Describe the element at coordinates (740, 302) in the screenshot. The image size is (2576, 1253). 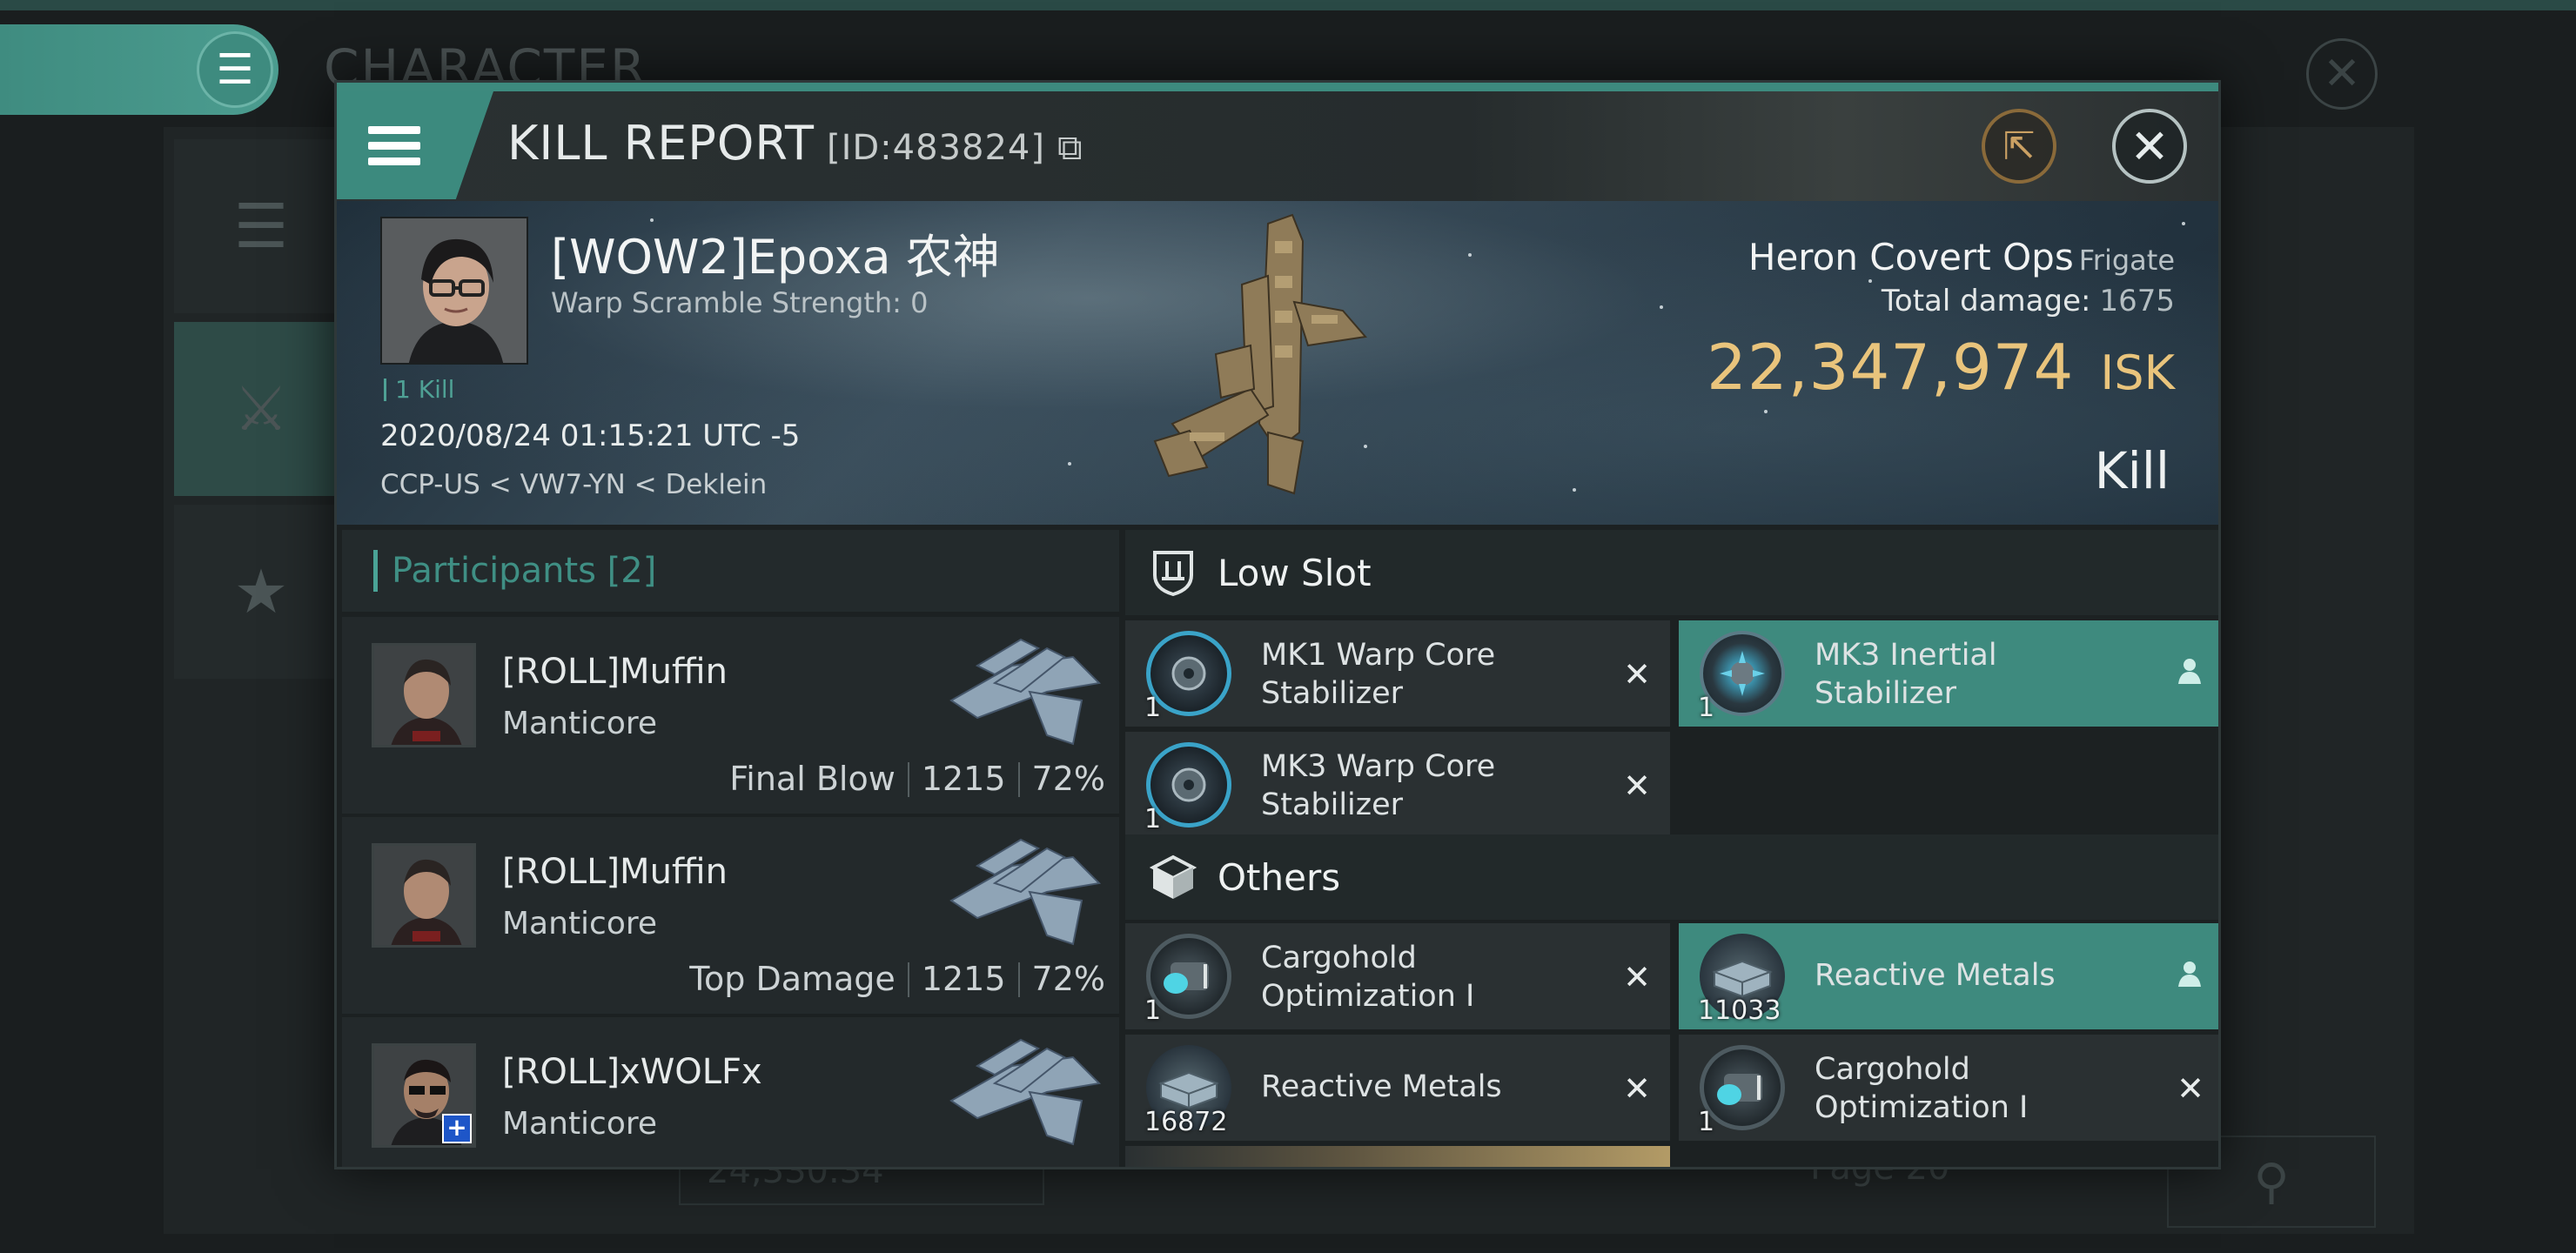
I see `warp-scramble-strength: Warp Scramble Strength: 0` at that location.